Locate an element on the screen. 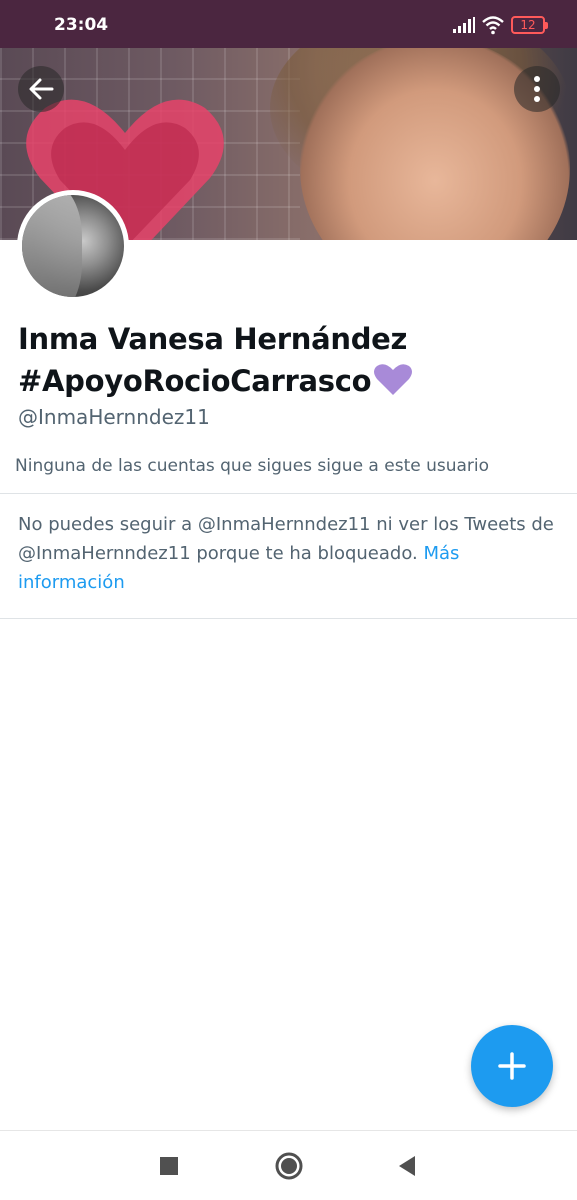 This screenshot has width=577, height=1200. display-name-line2-wrap: #ApoyoRocioCarrasco is located at coordinates (288, 381).